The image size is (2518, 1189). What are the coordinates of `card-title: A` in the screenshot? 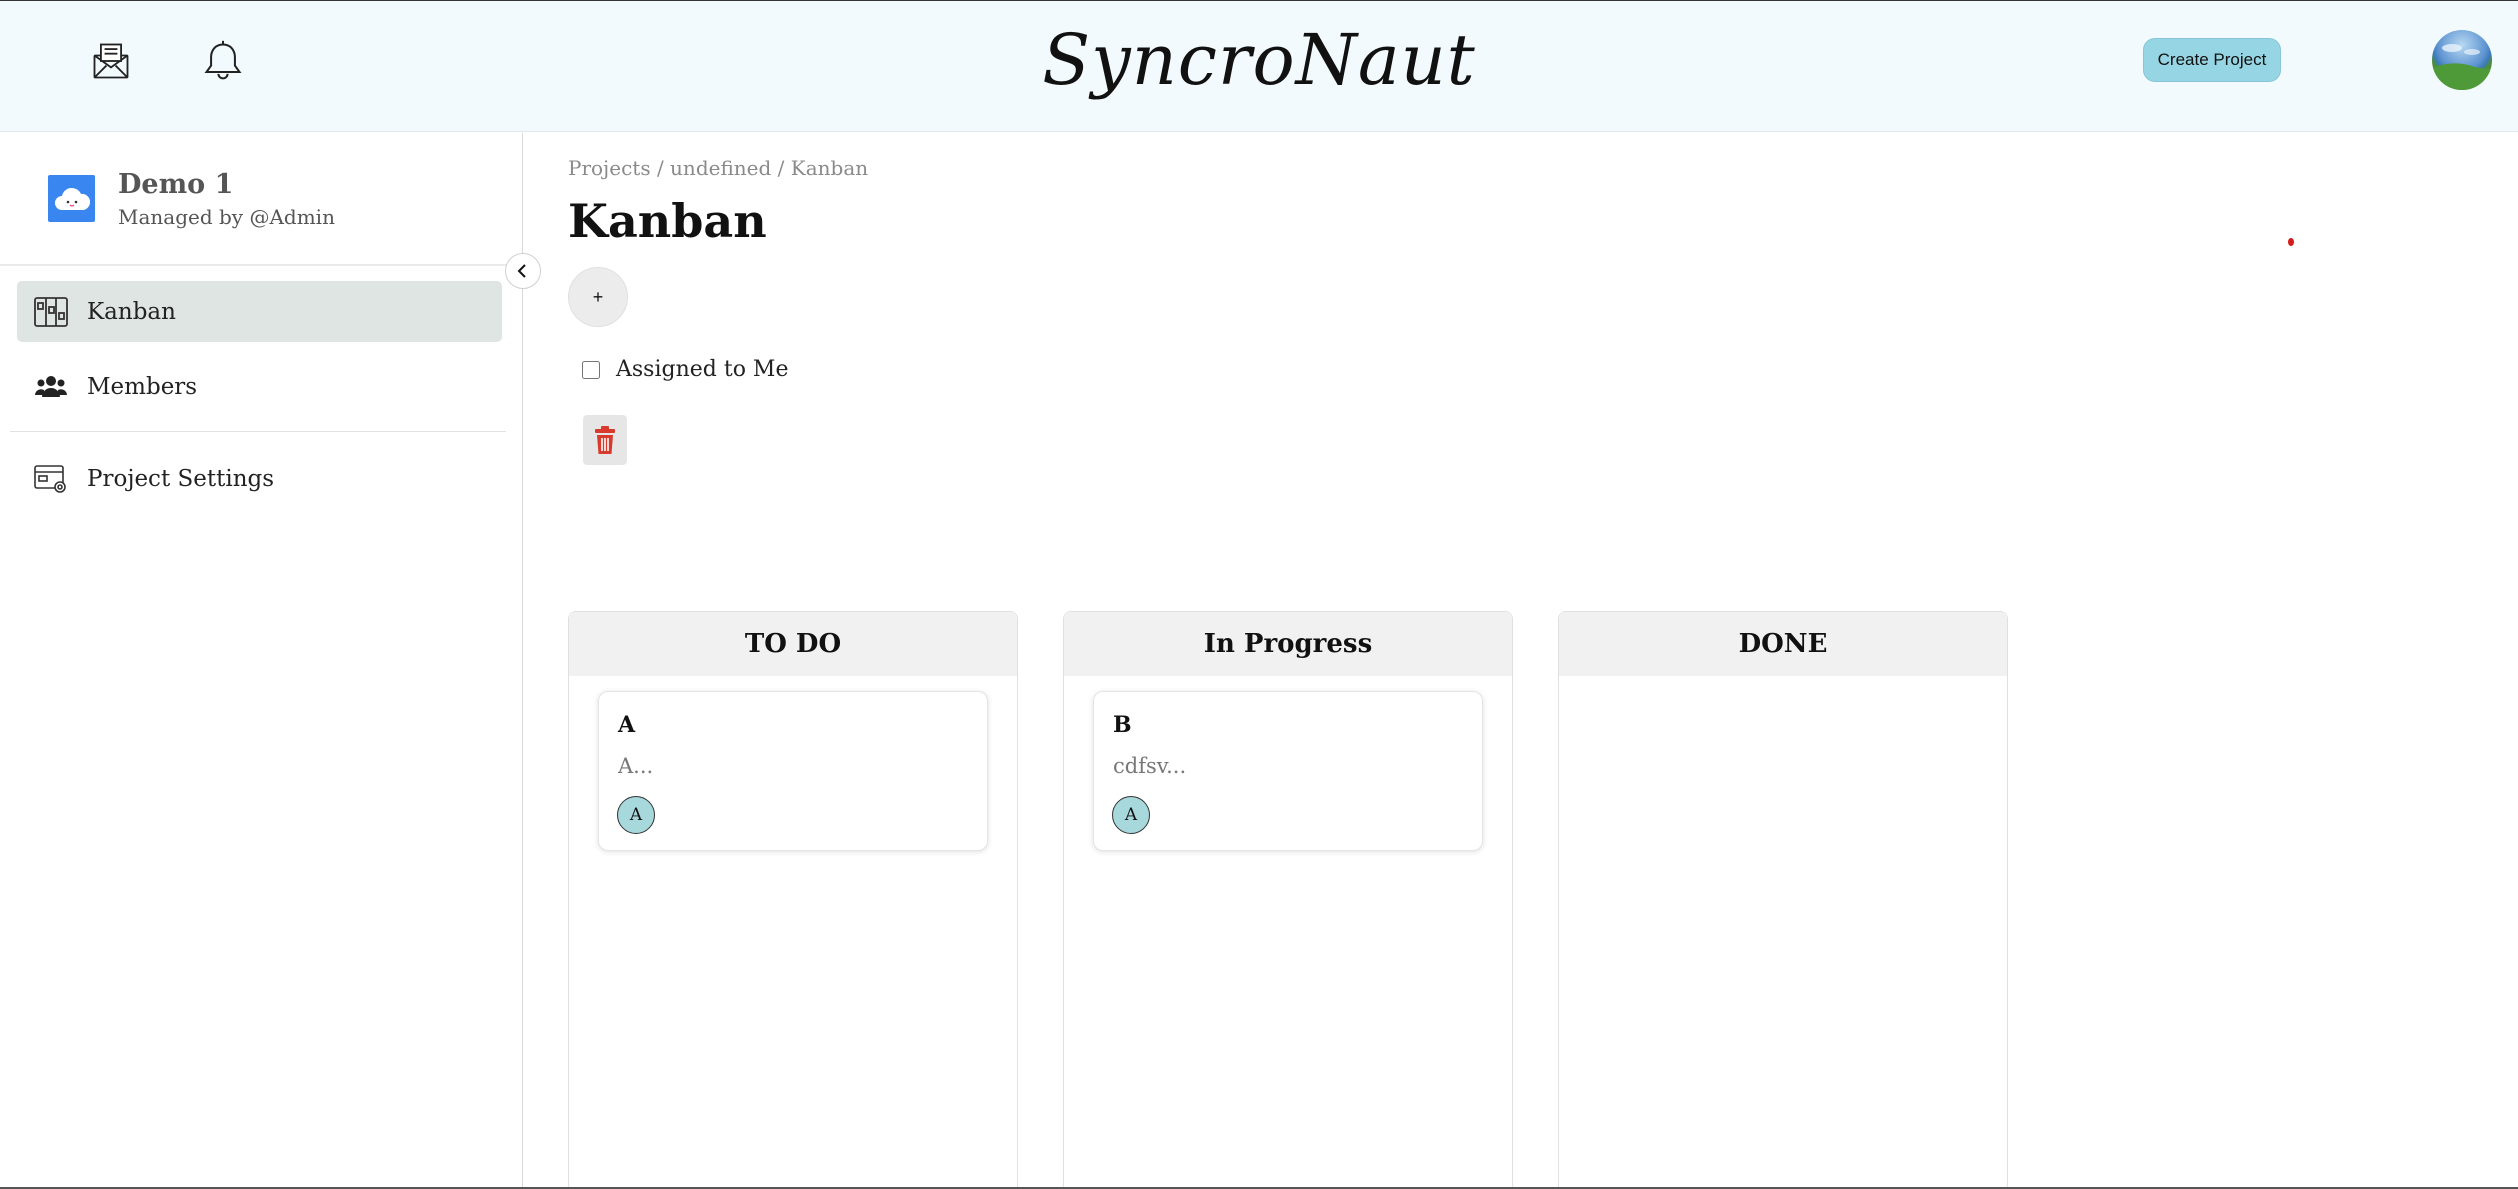 It's located at (627, 725).